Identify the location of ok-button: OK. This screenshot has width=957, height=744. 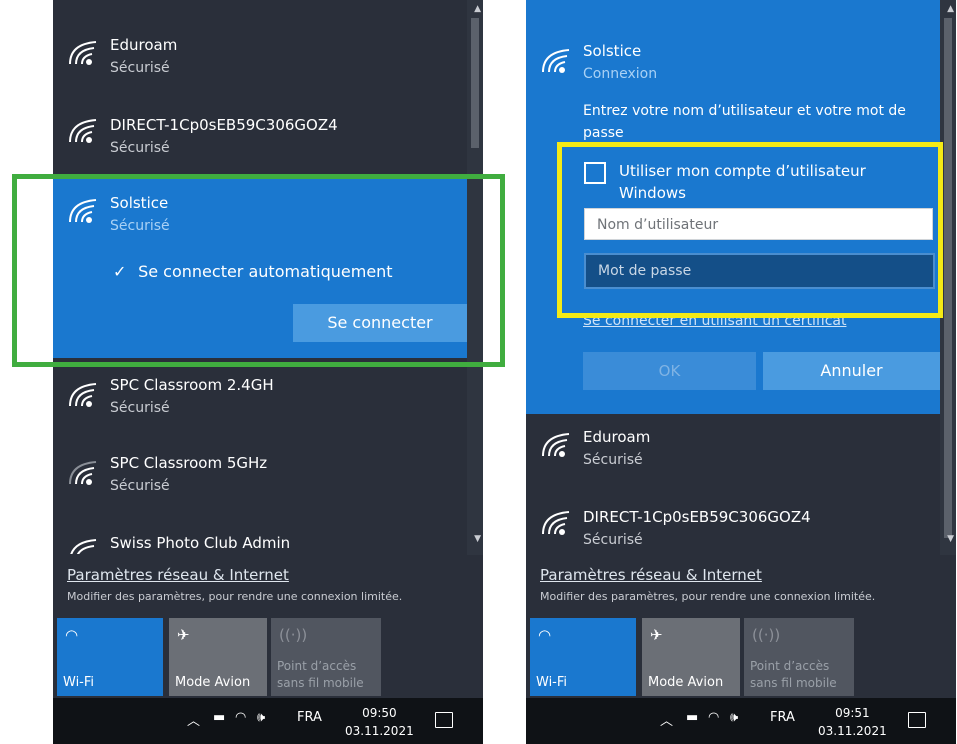
(669, 371).